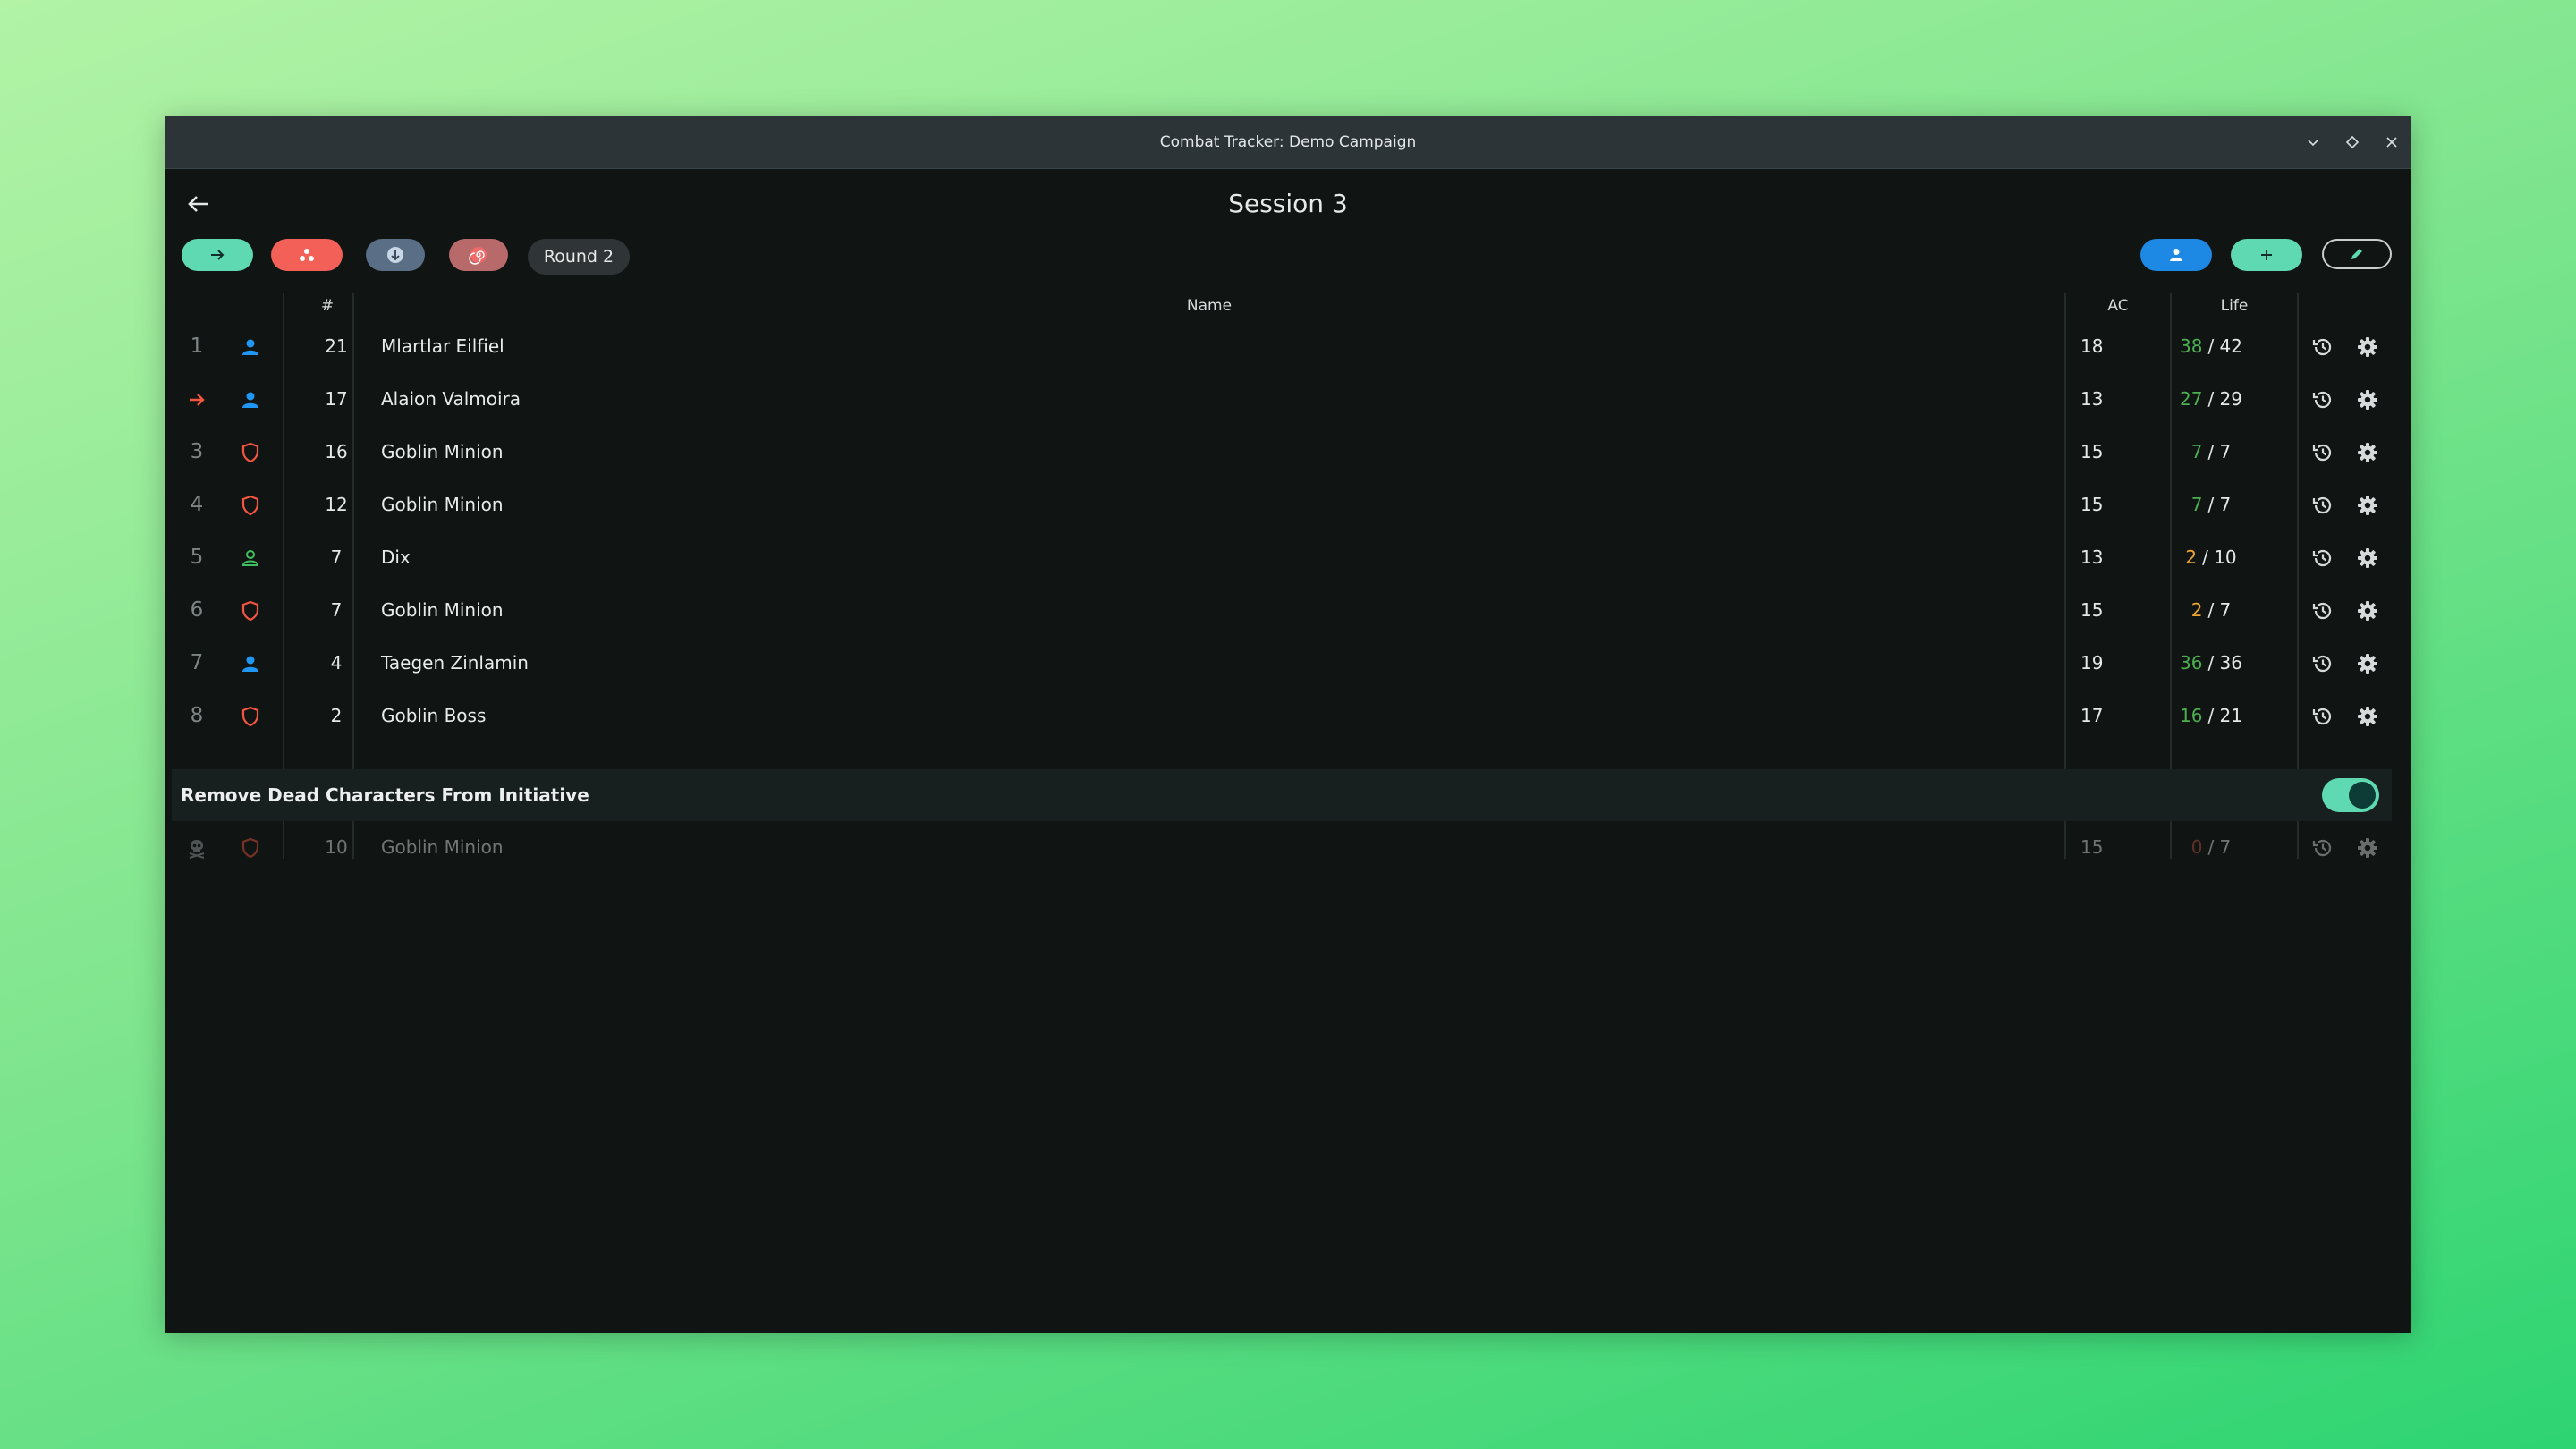 The image size is (2576, 1449). What do you see at coordinates (336, 346) in the screenshot?
I see `initiative-value: 21` at bounding box center [336, 346].